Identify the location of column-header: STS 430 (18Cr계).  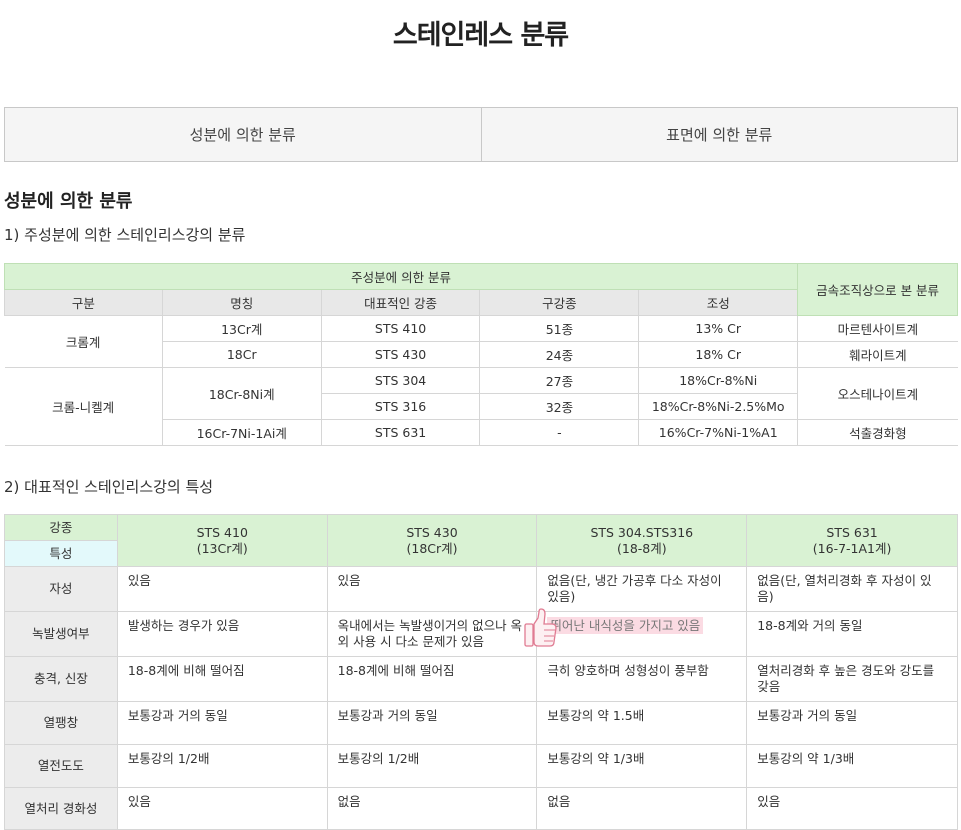
(432, 540).